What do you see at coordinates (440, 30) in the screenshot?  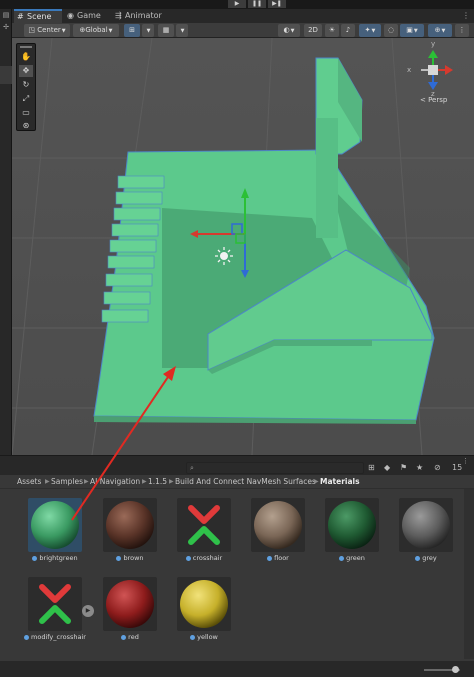 I see `gizmos-icon: ⊕▼` at bounding box center [440, 30].